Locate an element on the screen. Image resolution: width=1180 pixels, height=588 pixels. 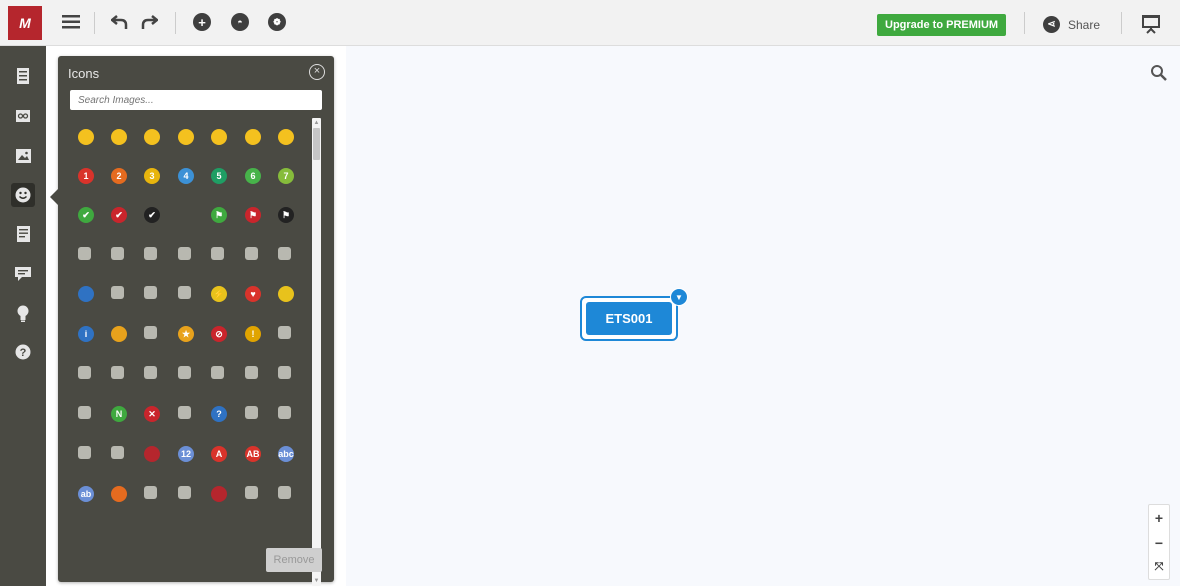
library-icon: A is located at coordinates (219, 454).